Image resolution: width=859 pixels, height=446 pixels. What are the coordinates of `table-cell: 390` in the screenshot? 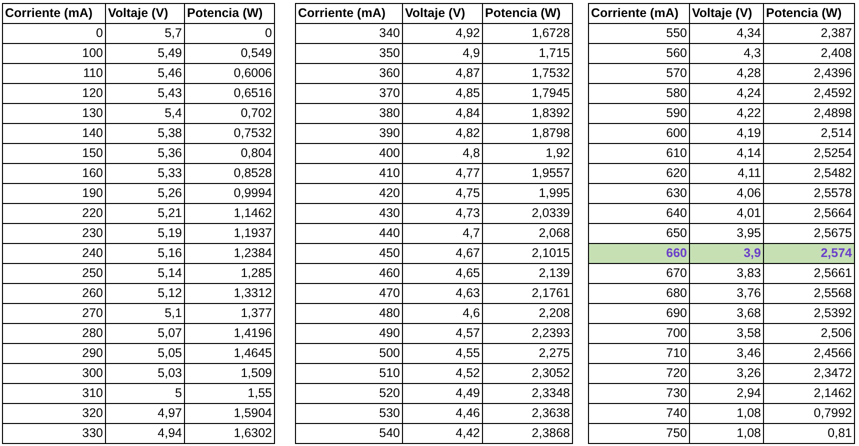 It's located at (349, 134).